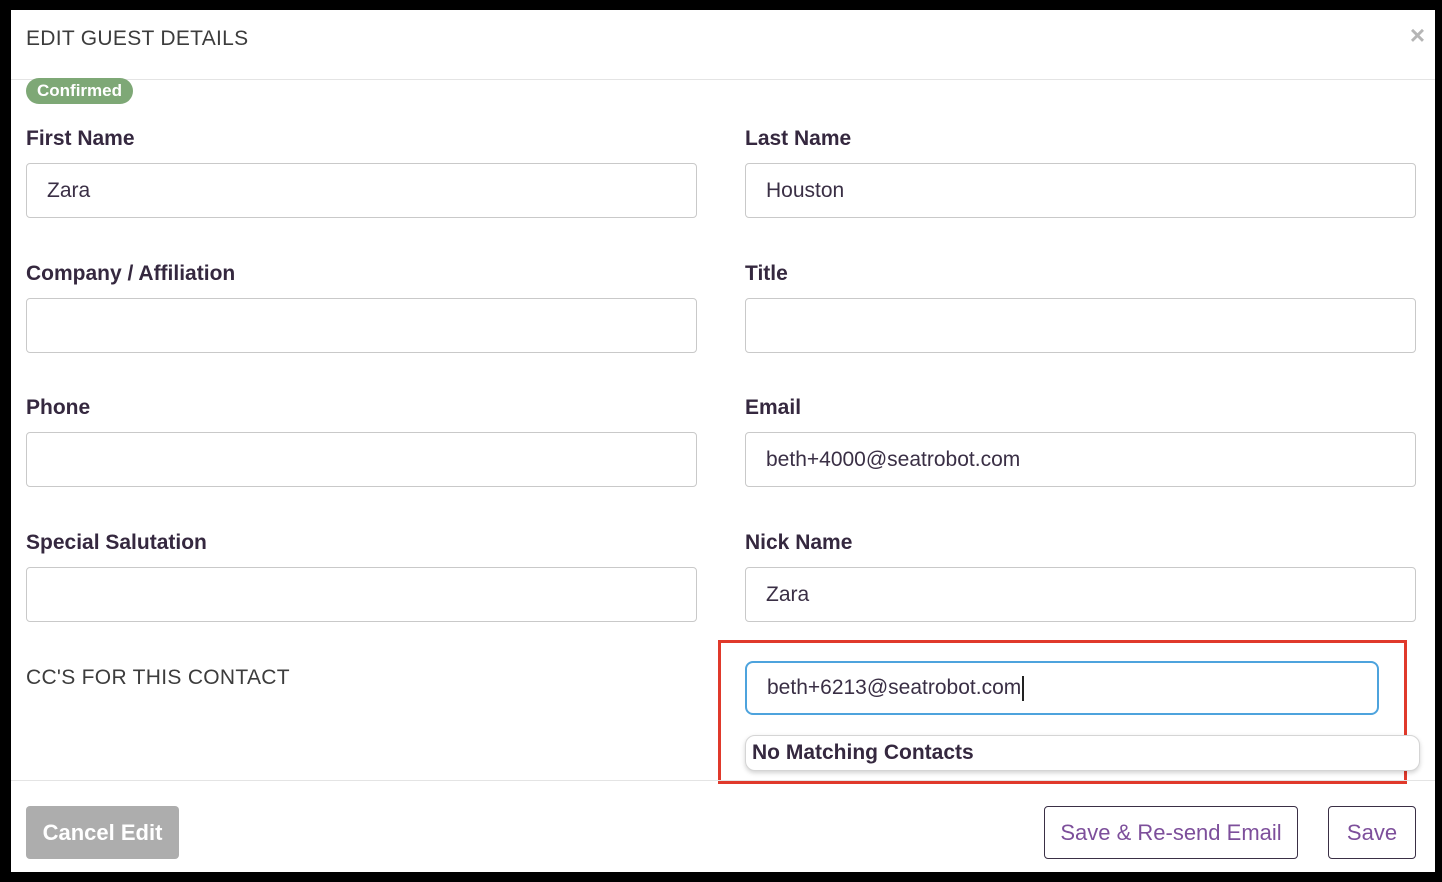 The image size is (1442, 882). What do you see at coordinates (723, 826) in the screenshot?
I see `modal-footer: Cancel Edit Save & Re-send Email Save` at bounding box center [723, 826].